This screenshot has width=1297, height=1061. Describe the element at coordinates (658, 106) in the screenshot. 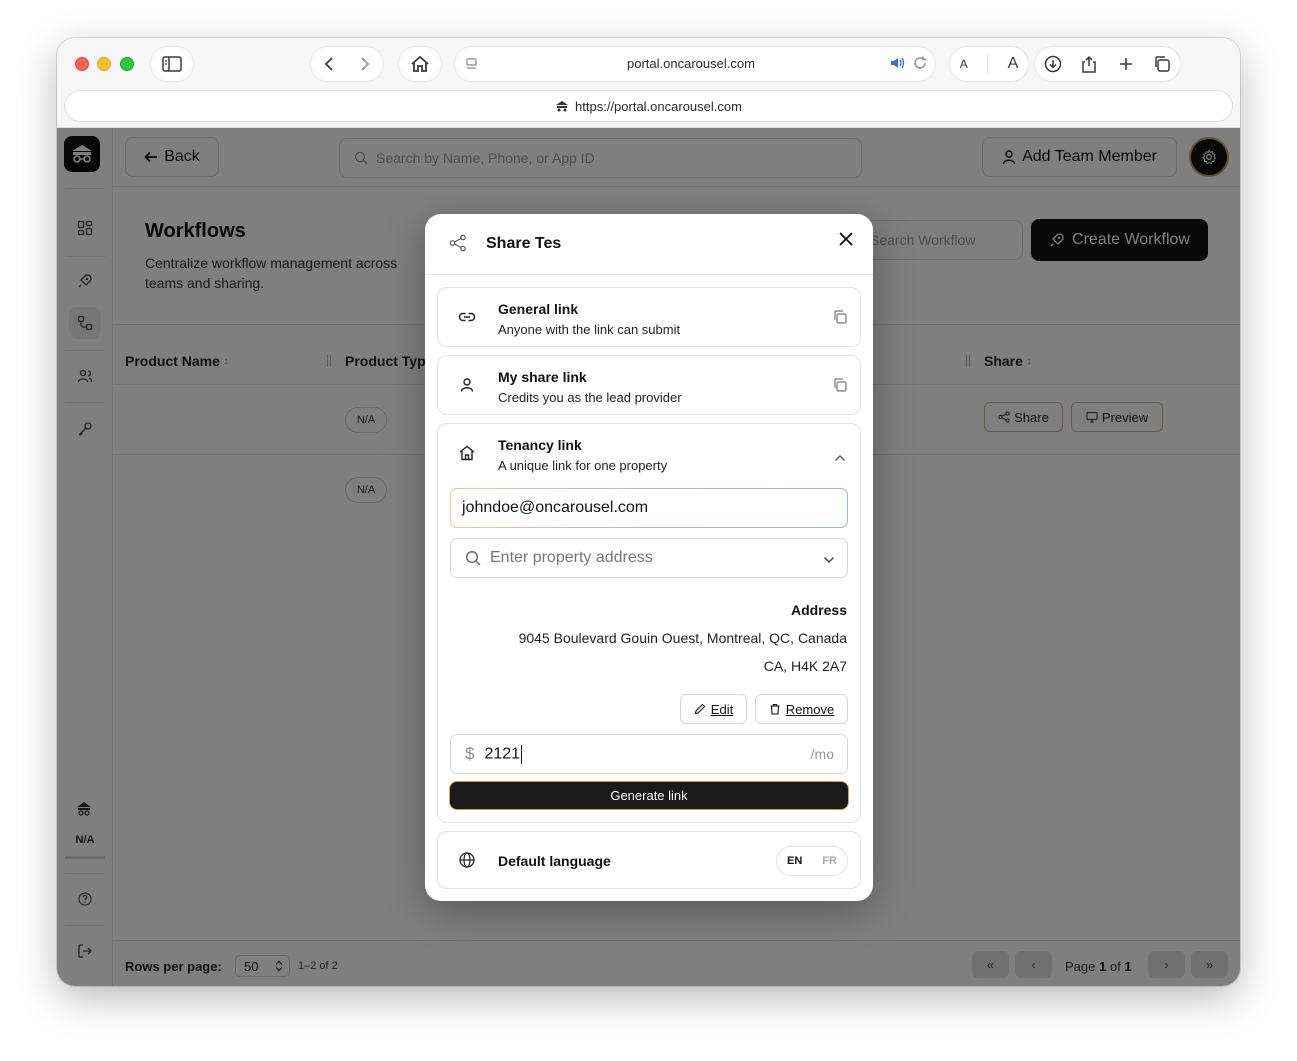

I see `address-url: https://portal.oncarousel.com` at that location.